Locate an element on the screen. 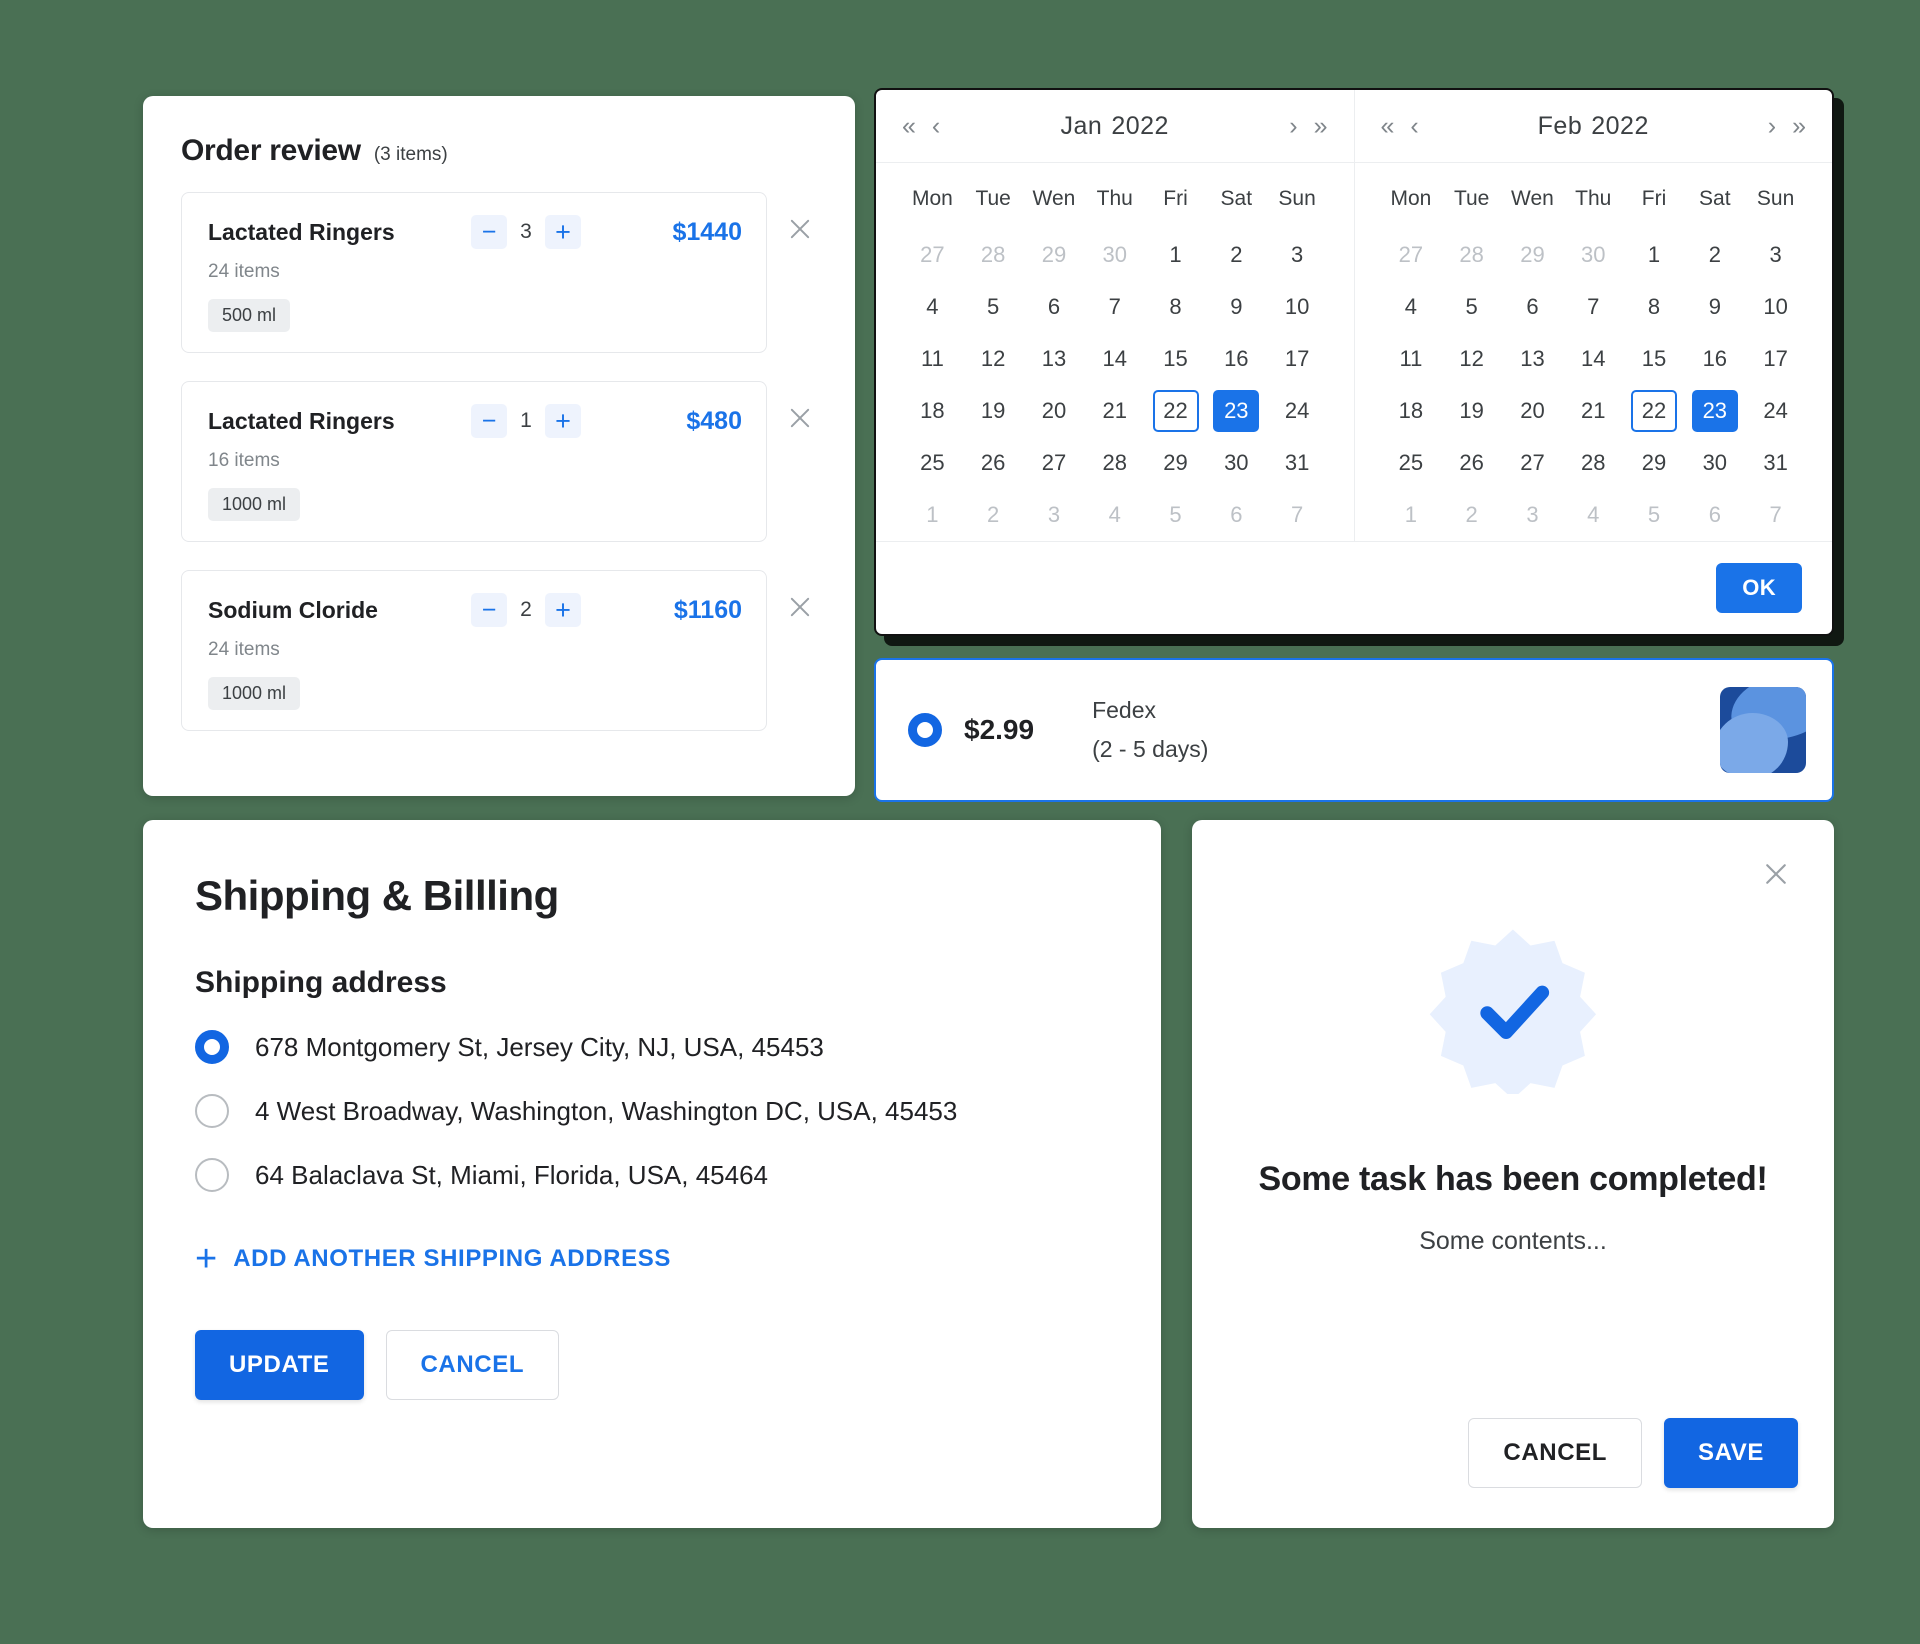  update-button: UPDATE is located at coordinates (279, 1365).